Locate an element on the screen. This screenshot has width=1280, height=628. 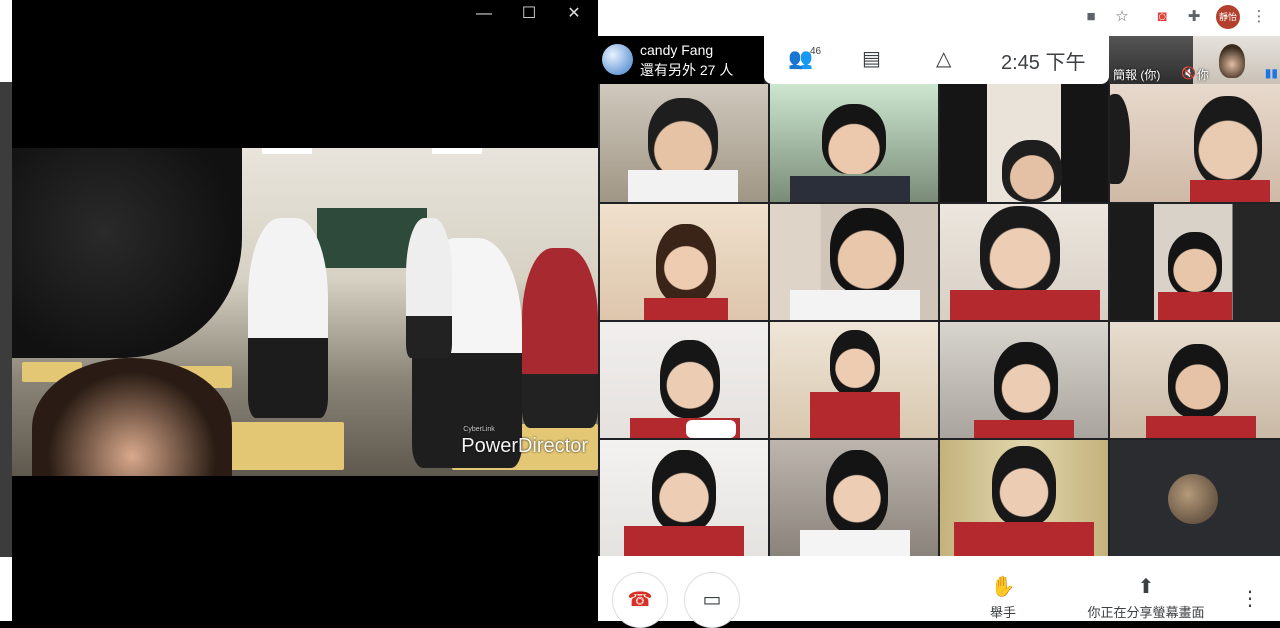
presenter-avatar is located at coordinates (617, 59).